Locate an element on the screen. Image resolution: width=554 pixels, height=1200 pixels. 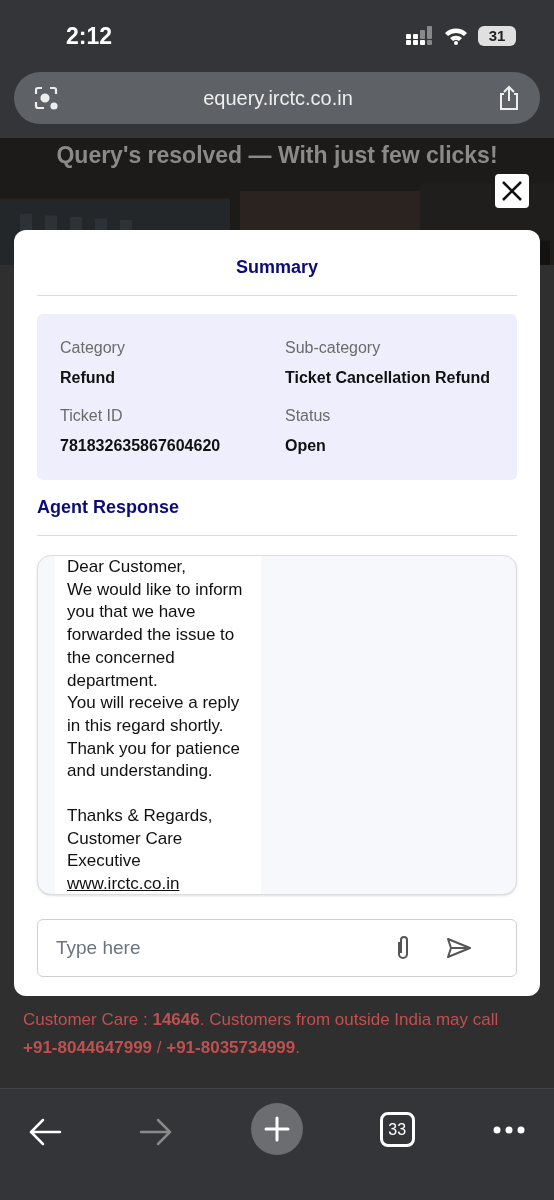
message-text: Thanks & Regards, is located at coordinates (140, 816).